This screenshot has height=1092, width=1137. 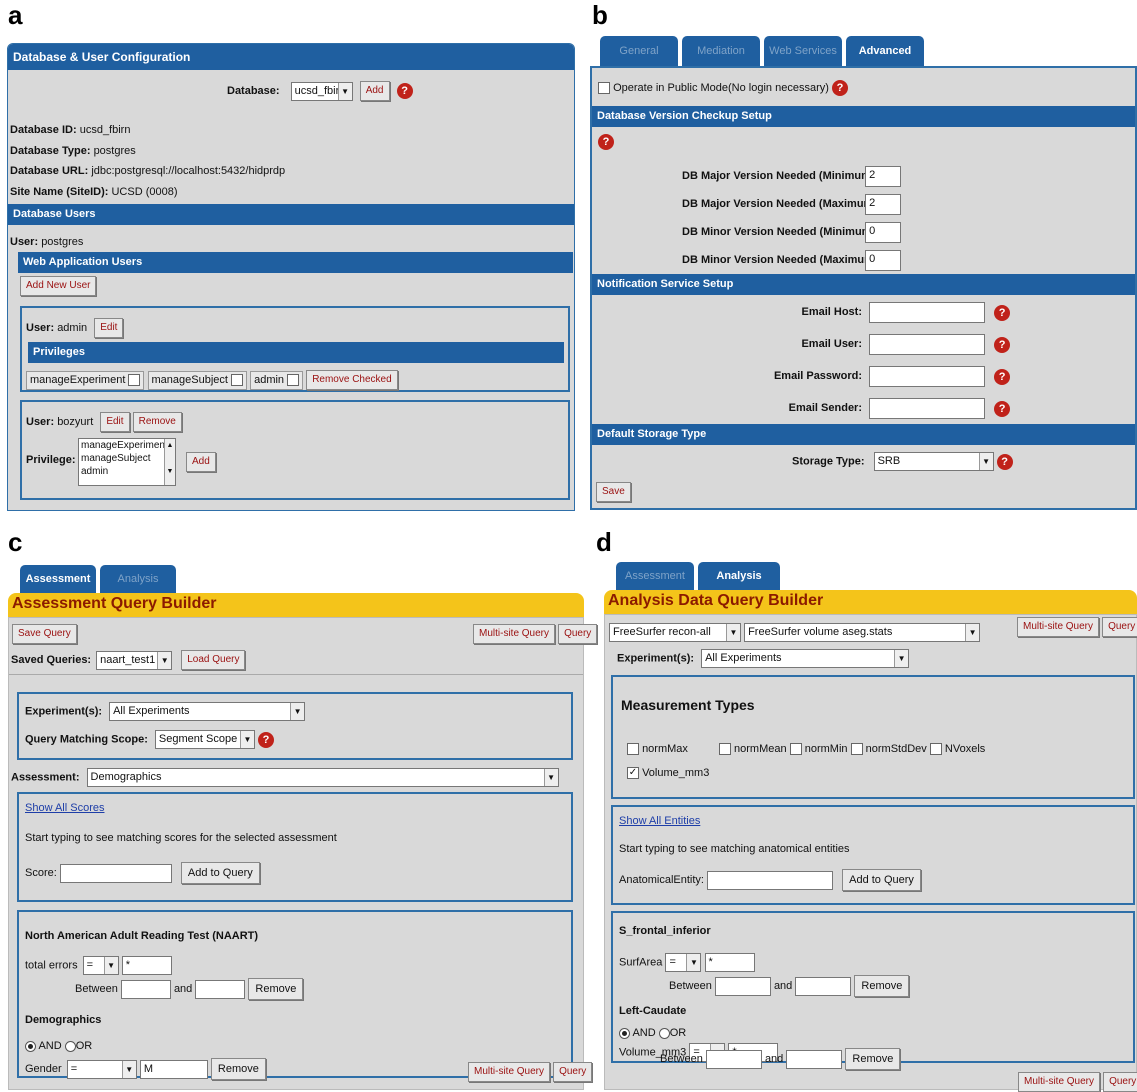 What do you see at coordinates (134, 660) in the screenshot?
I see `saved-queries-select: naart_test1 ▼` at bounding box center [134, 660].